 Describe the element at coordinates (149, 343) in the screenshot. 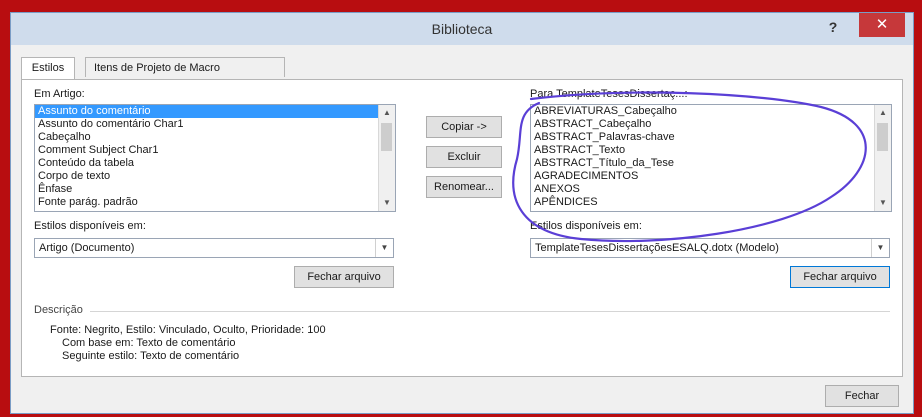

I see `description-line-2: Com base em: Texto de comentário` at that location.